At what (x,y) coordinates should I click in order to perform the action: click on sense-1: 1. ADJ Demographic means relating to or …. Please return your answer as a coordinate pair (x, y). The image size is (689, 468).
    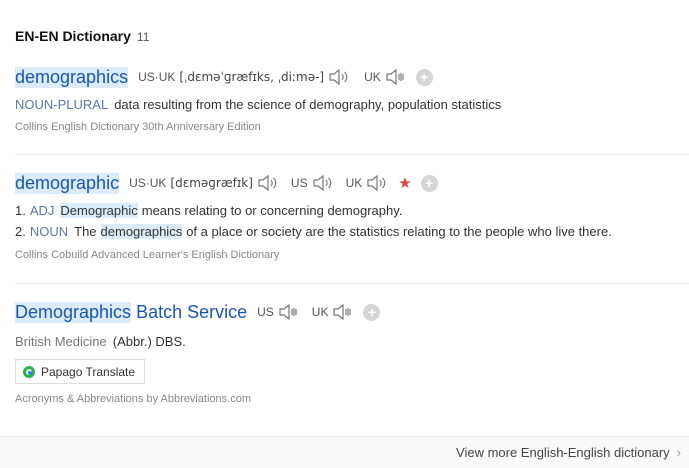
    Looking at the image, I should click on (352, 210).